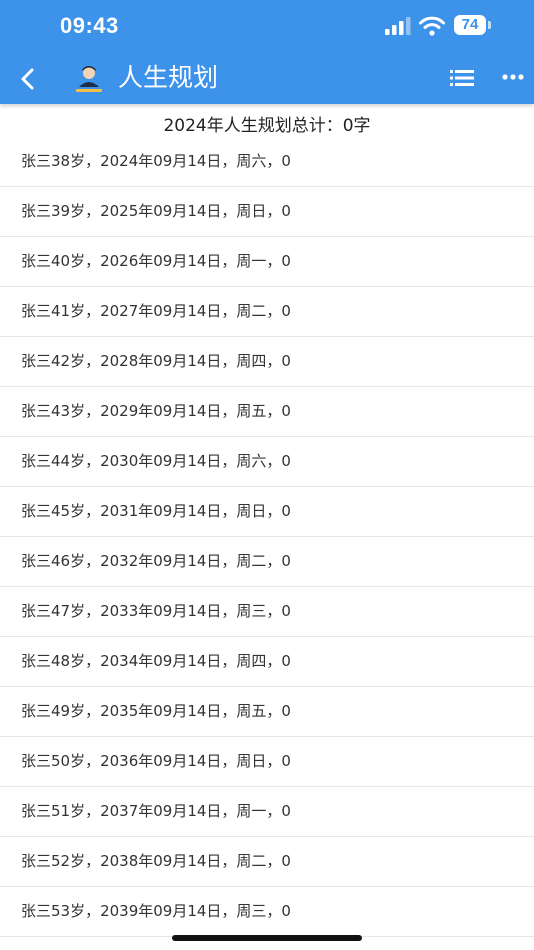 The height and width of the screenshot is (950, 534). I want to click on battery-indicator: 74, so click(474, 26).